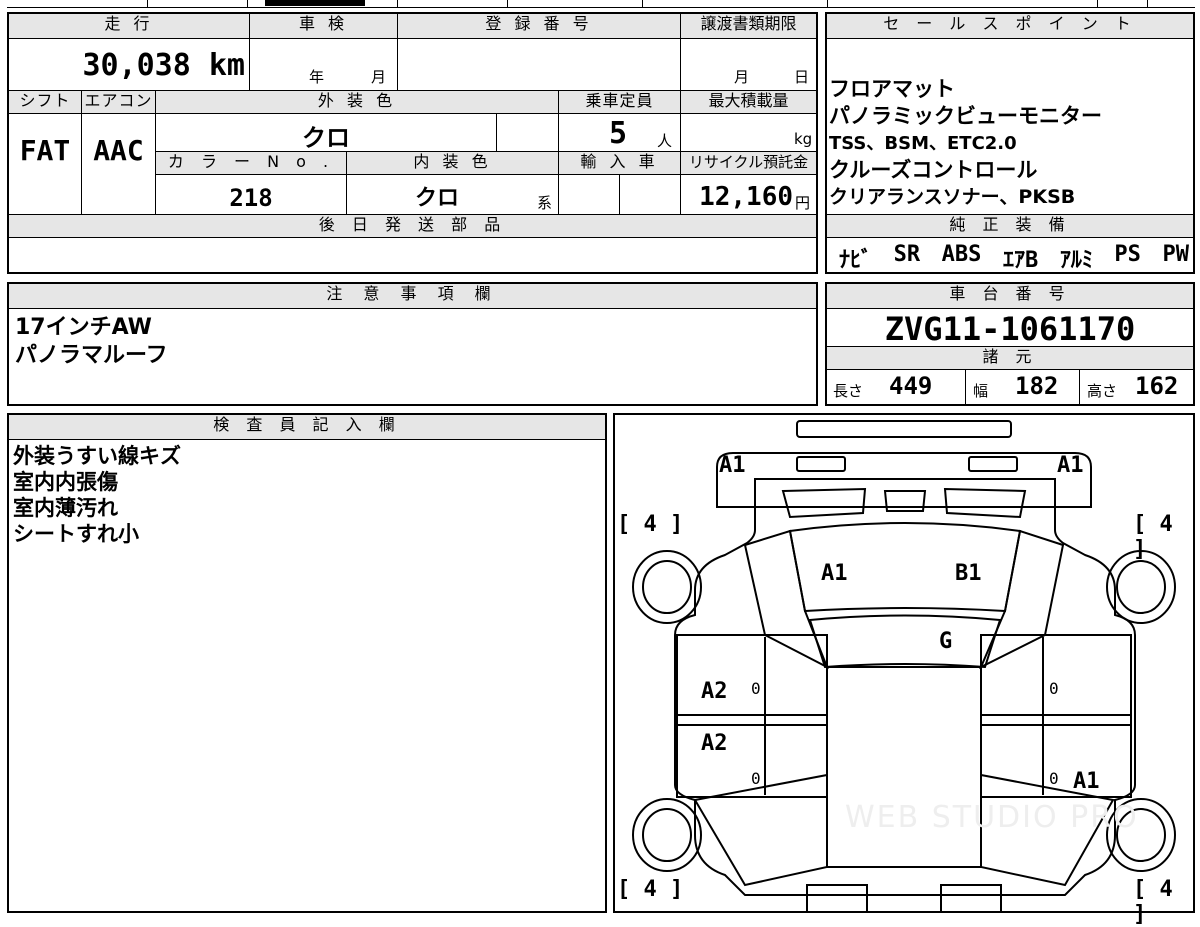 Image resolution: width=1200 pixels, height=927 pixels. What do you see at coordinates (985, 503) in the screenshot?
I see `grille-right` at bounding box center [985, 503].